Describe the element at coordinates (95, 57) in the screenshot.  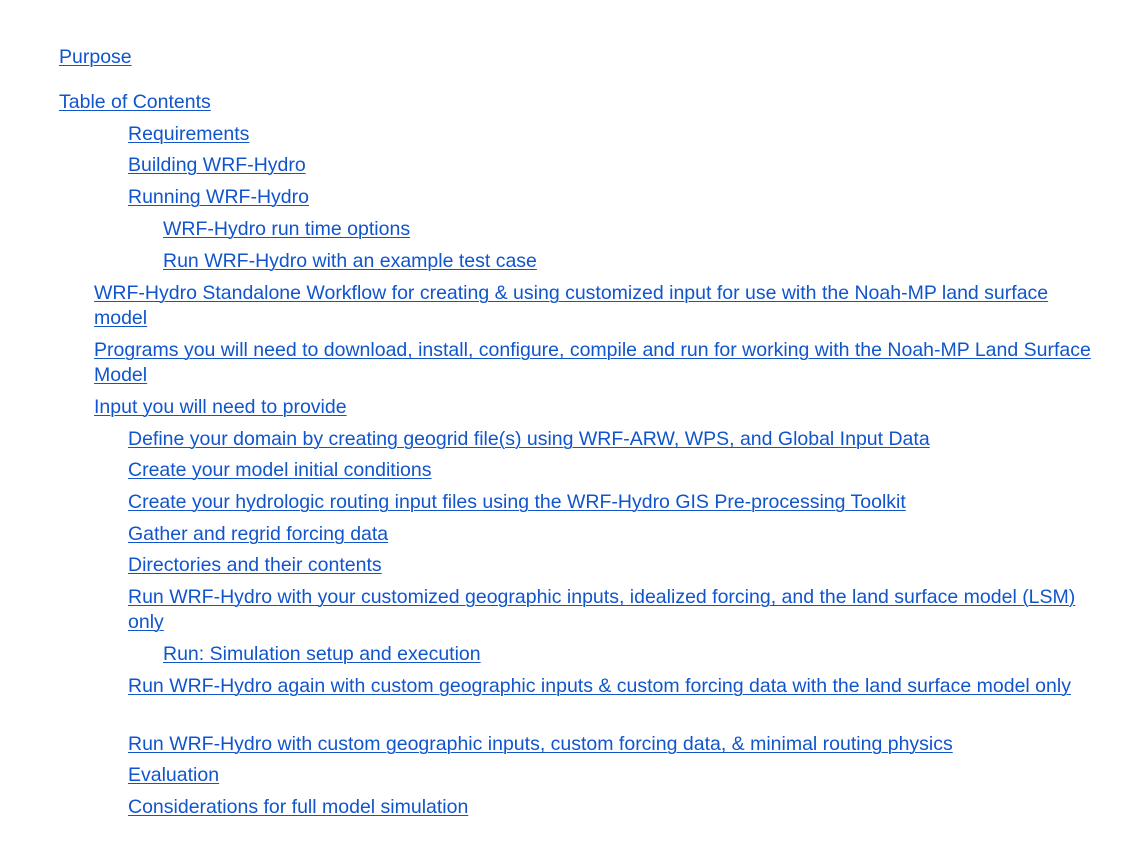
I see `toc-link-purpose: Purpose` at that location.